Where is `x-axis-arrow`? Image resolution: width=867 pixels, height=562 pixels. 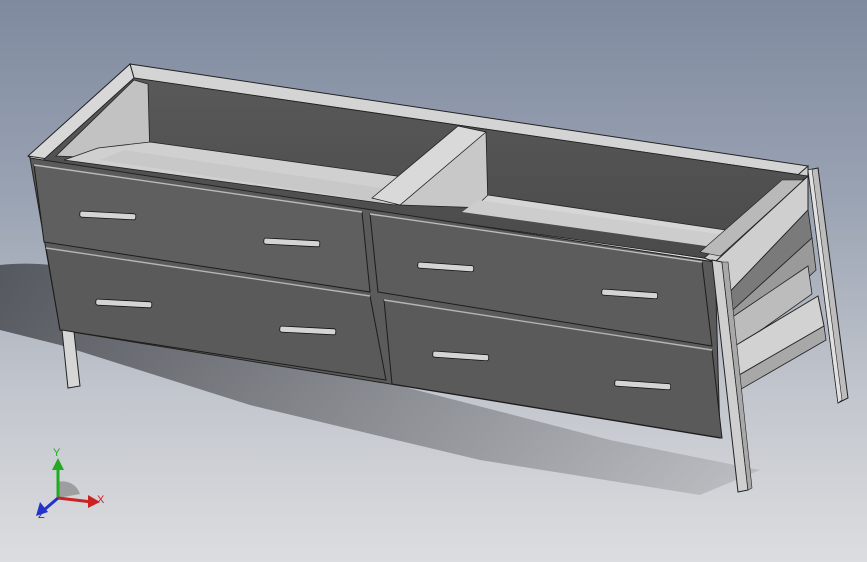 x-axis-arrow is located at coordinates (75, 500).